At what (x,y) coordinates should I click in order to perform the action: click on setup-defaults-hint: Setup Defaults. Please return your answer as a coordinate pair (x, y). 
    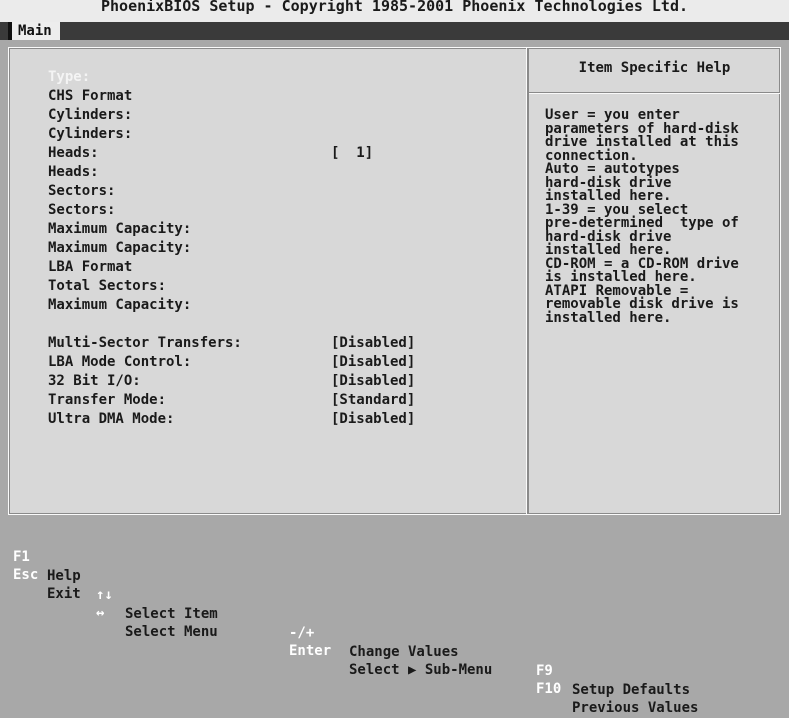
    Looking at the image, I should click on (631, 690).